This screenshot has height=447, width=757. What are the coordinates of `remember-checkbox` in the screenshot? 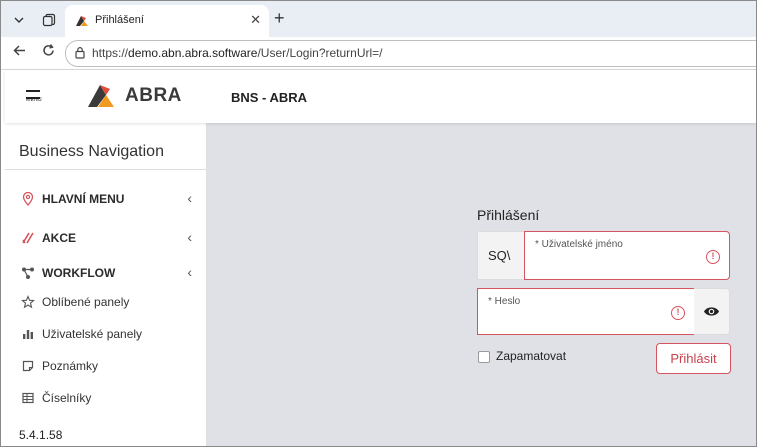 It's located at (484, 357).